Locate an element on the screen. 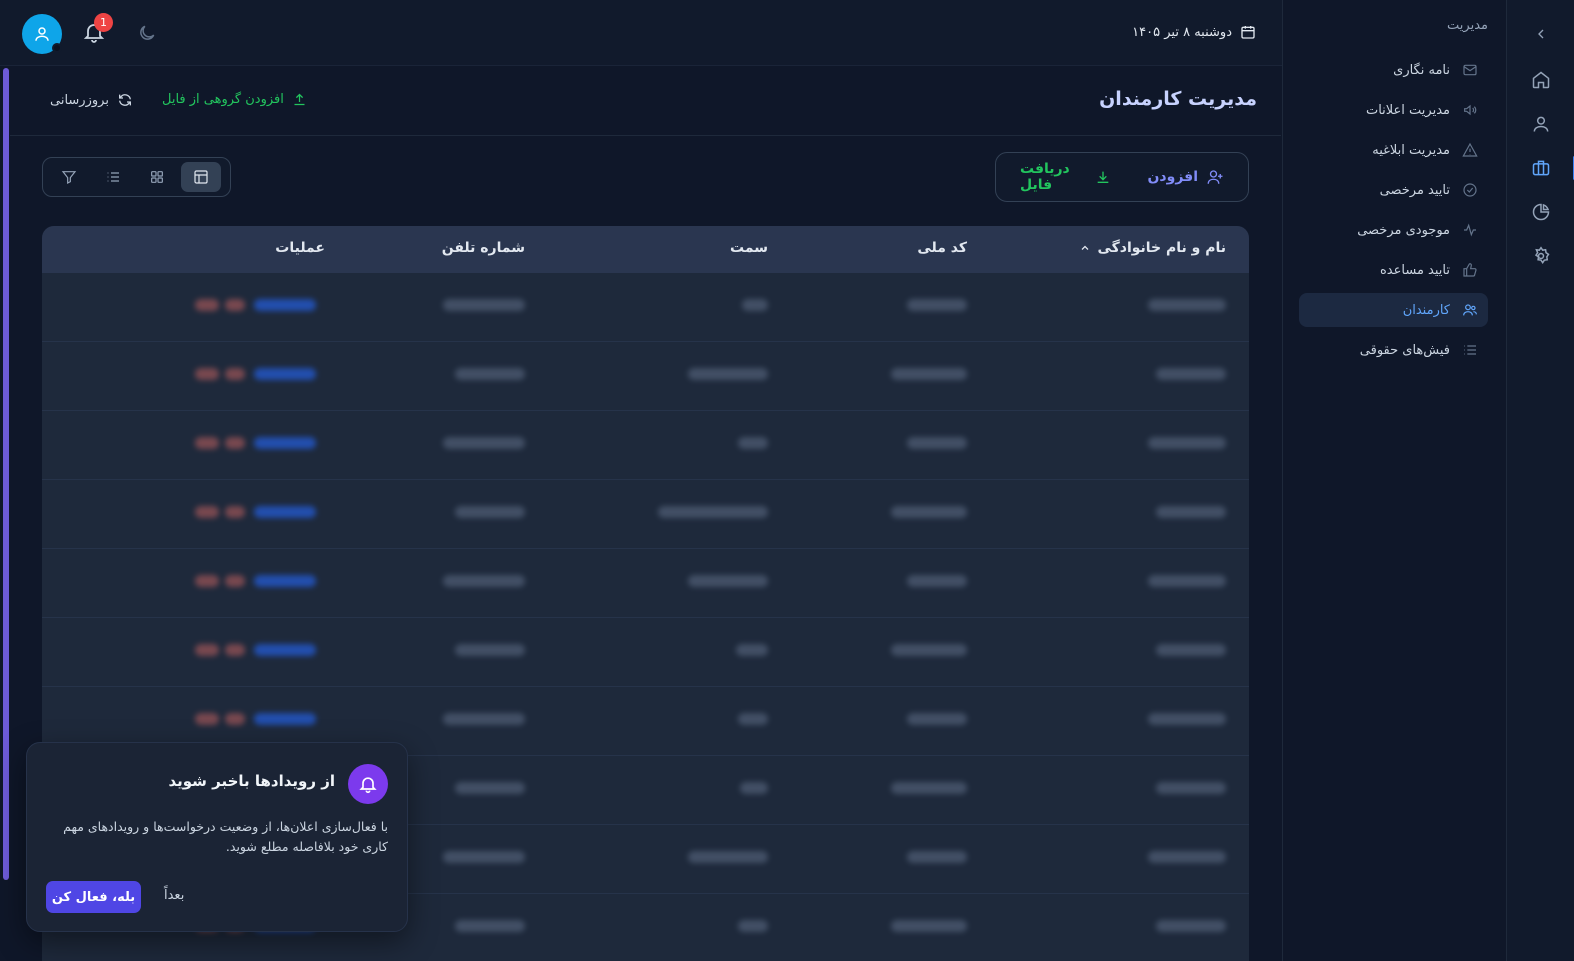  table-icon is located at coordinates (201, 177).